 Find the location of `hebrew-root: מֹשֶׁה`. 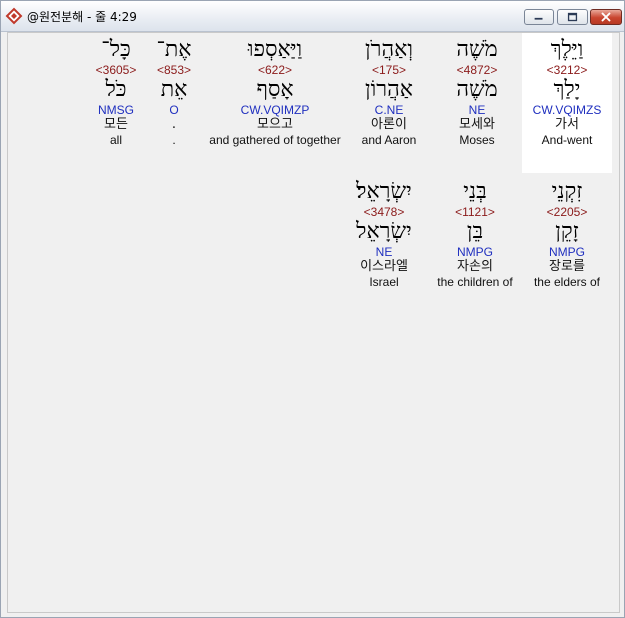

hebrew-root: מֹשֶׁה is located at coordinates (477, 89).